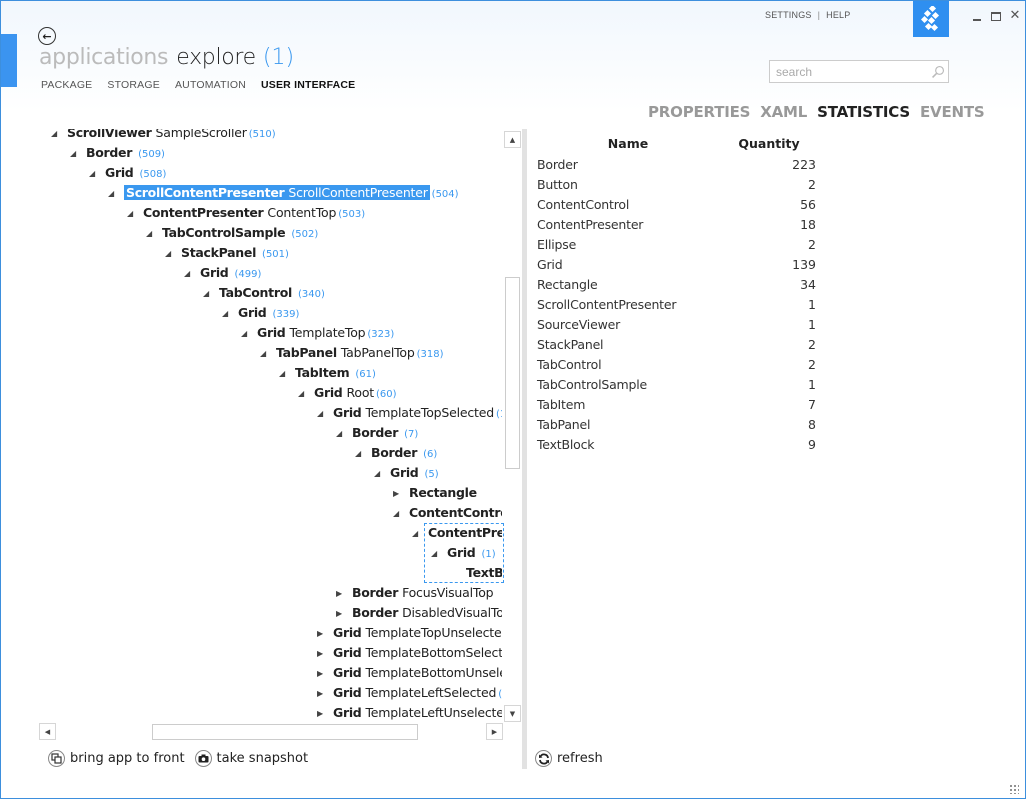 The image size is (1026, 799). Describe the element at coordinates (1014, 789) in the screenshot. I see `resize-grip` at that location.